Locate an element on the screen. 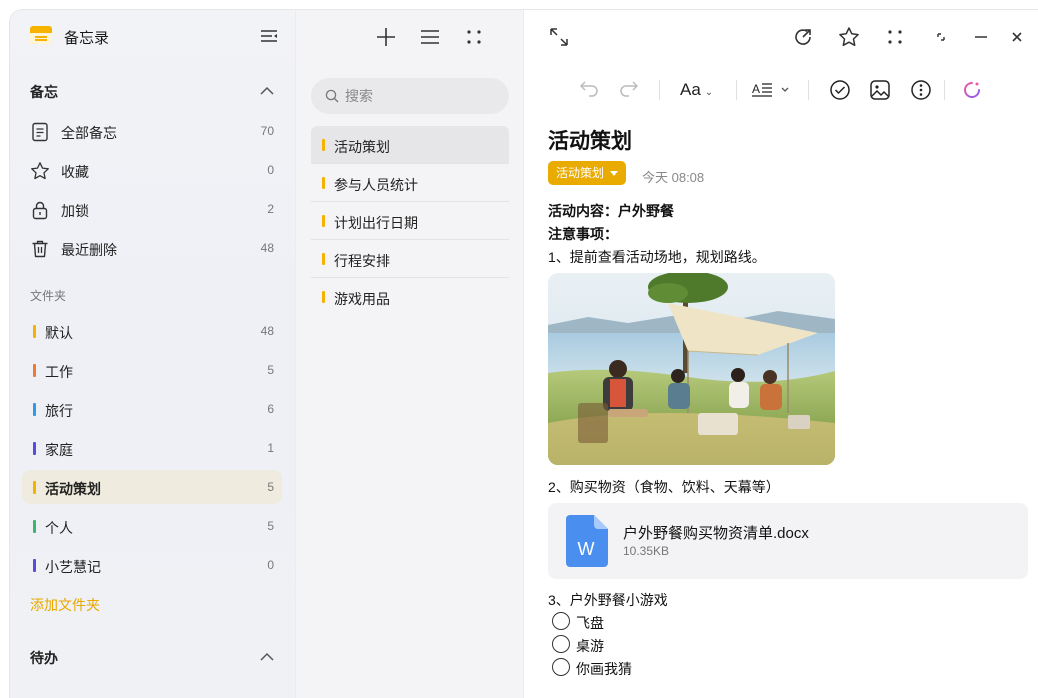  folder-item-xiaoyi-notes: 小艺慧记 0 is located at coordinates (152, 565).